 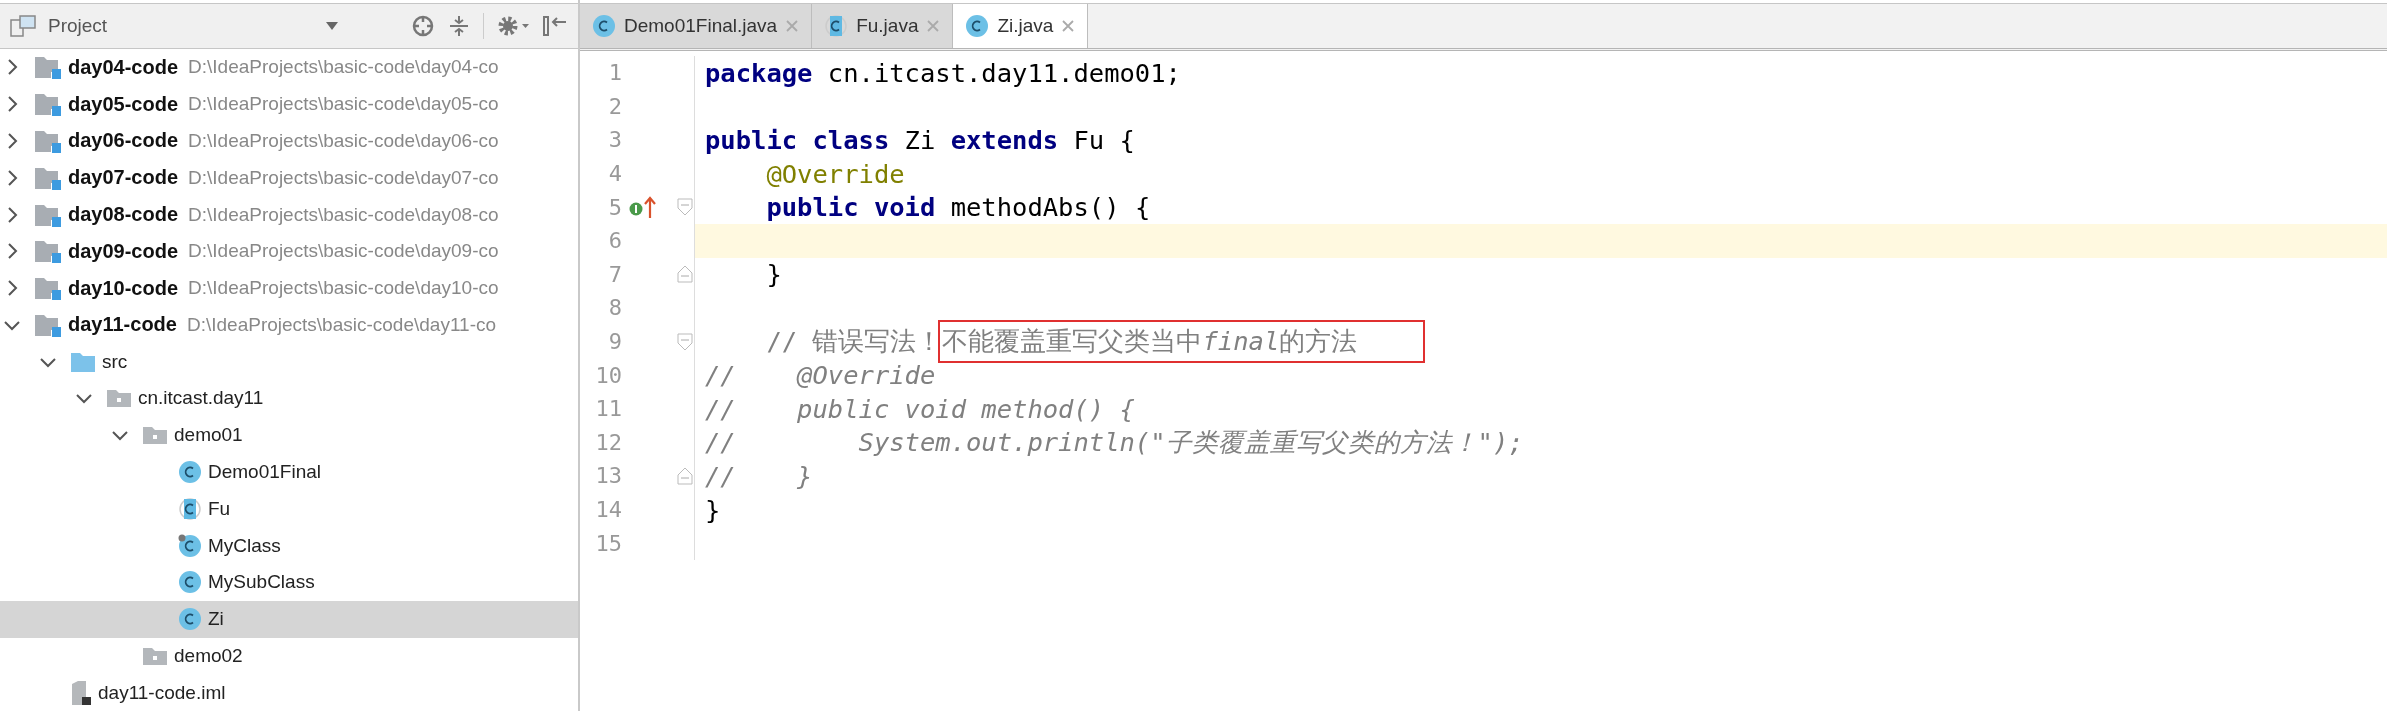 I want to click on locate-icon, so click(x=423, y=26).